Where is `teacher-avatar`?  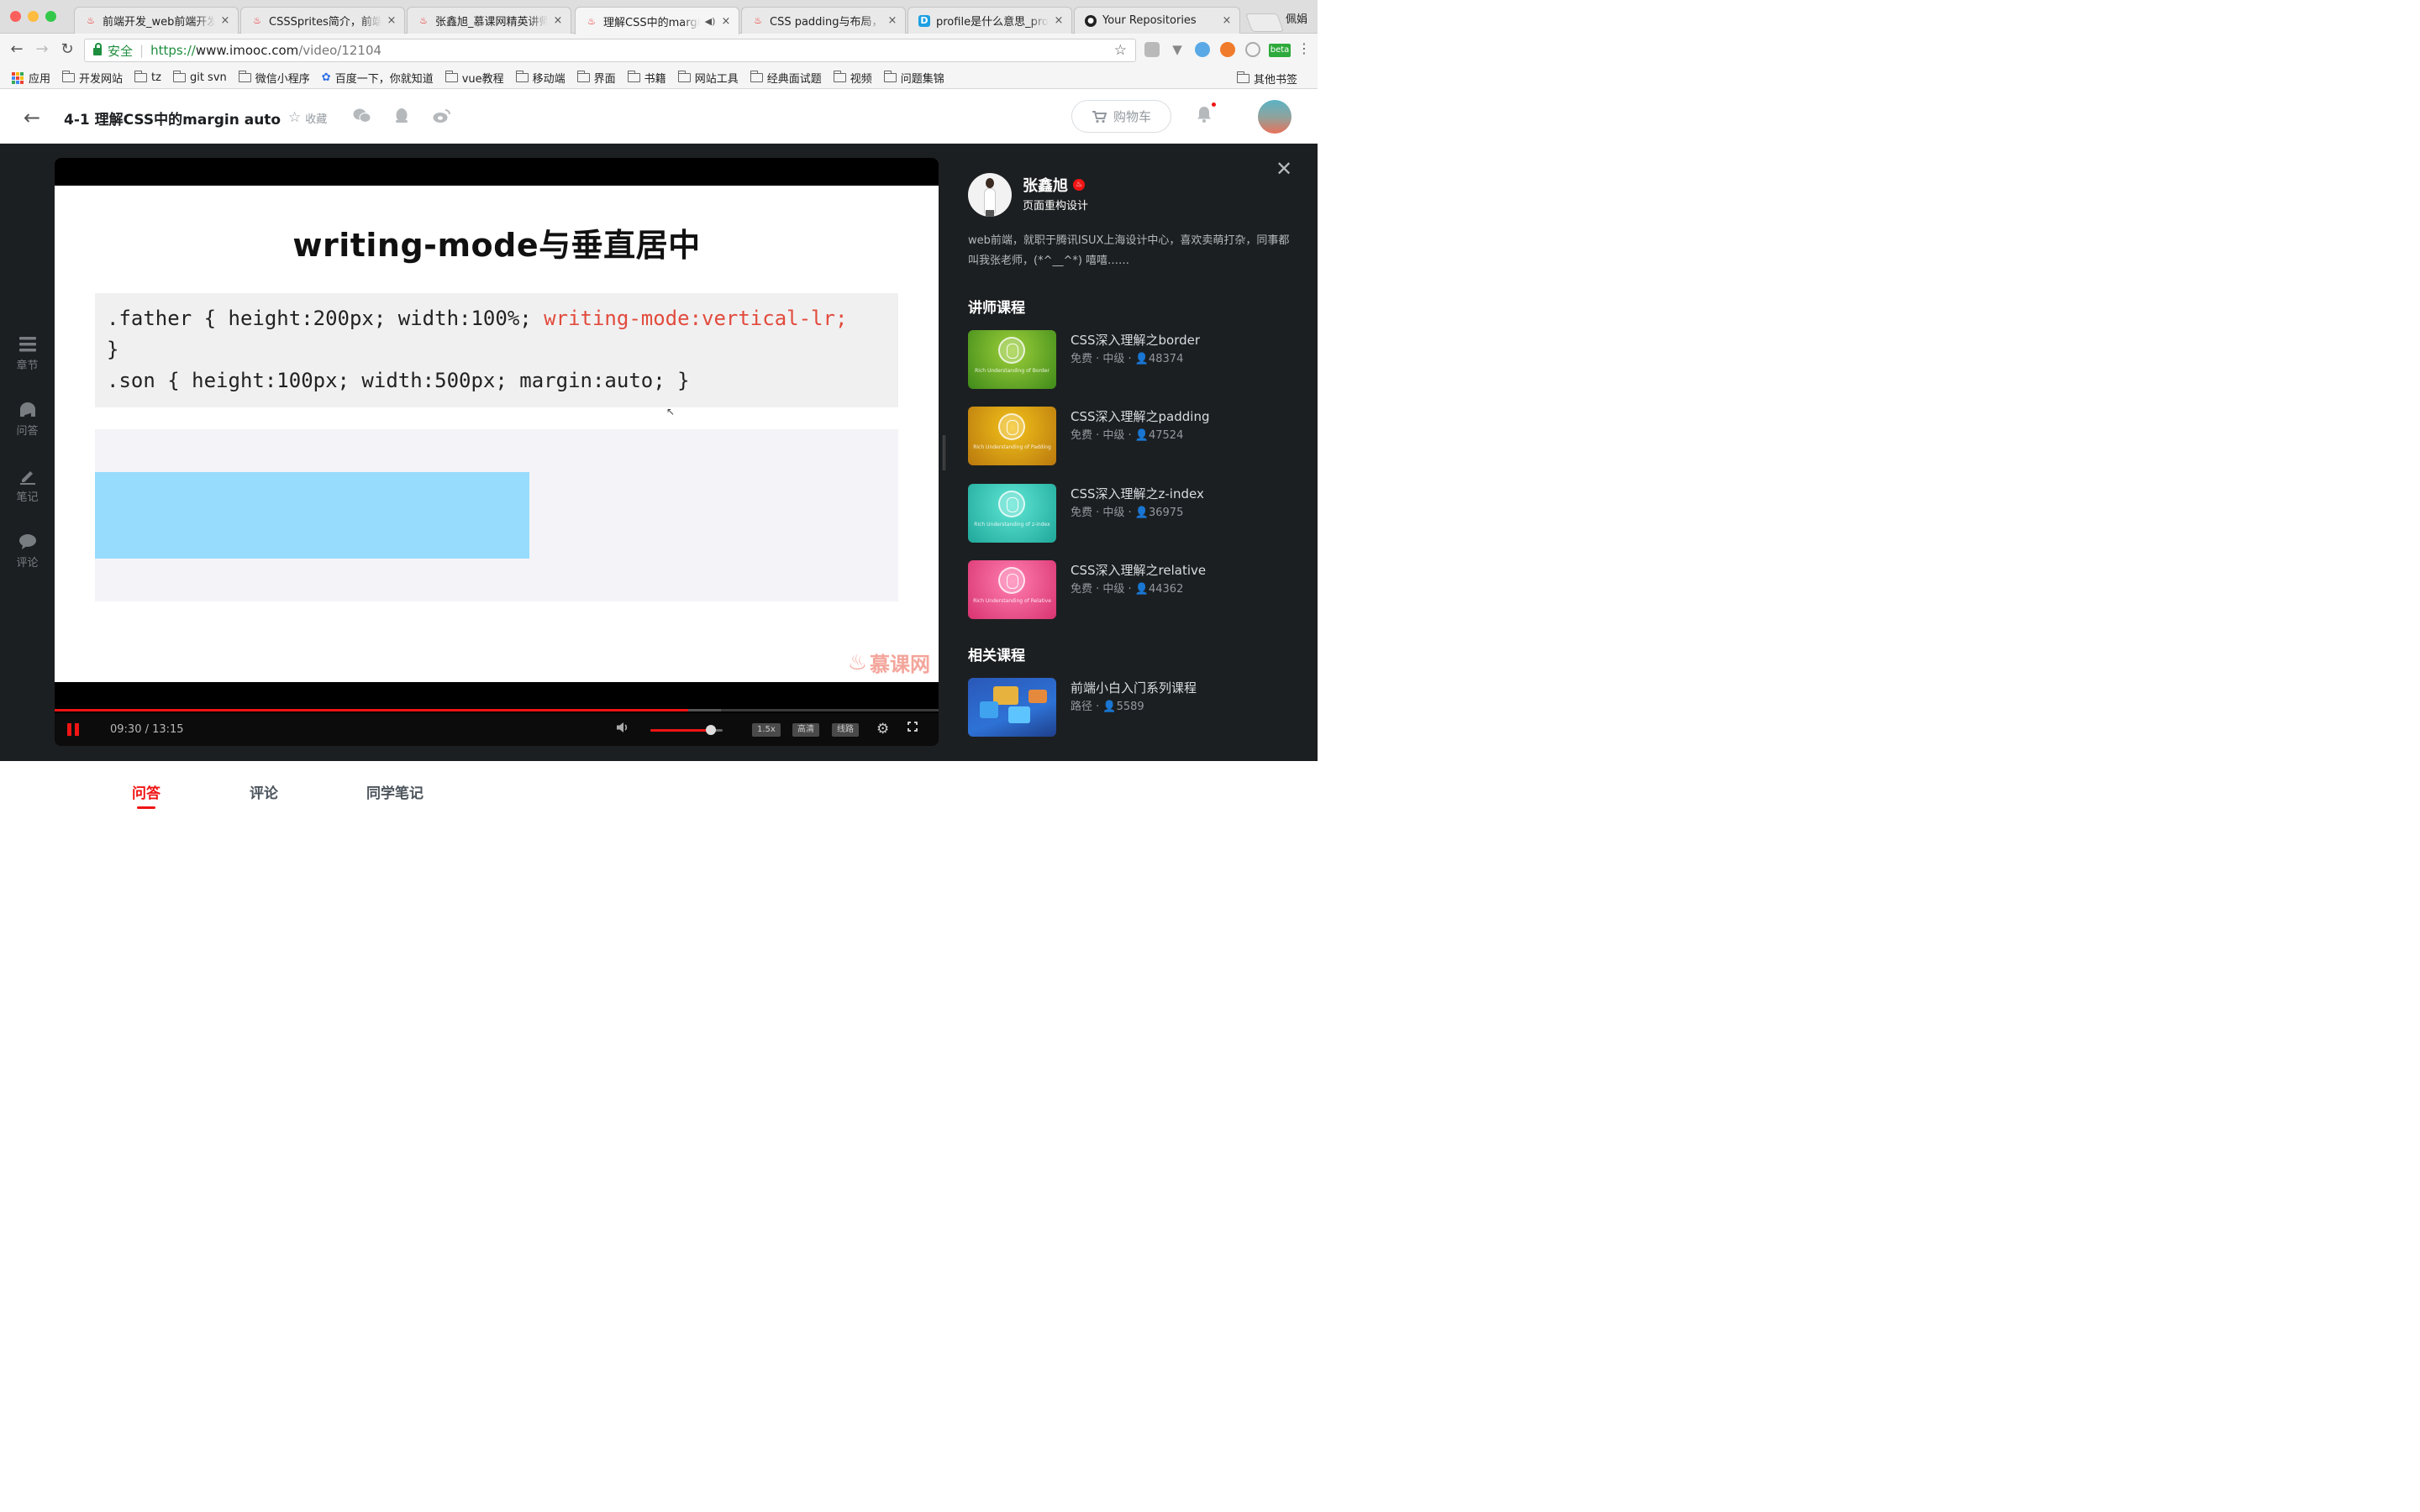 teacher-avatar is located at coordinates (990, 195).